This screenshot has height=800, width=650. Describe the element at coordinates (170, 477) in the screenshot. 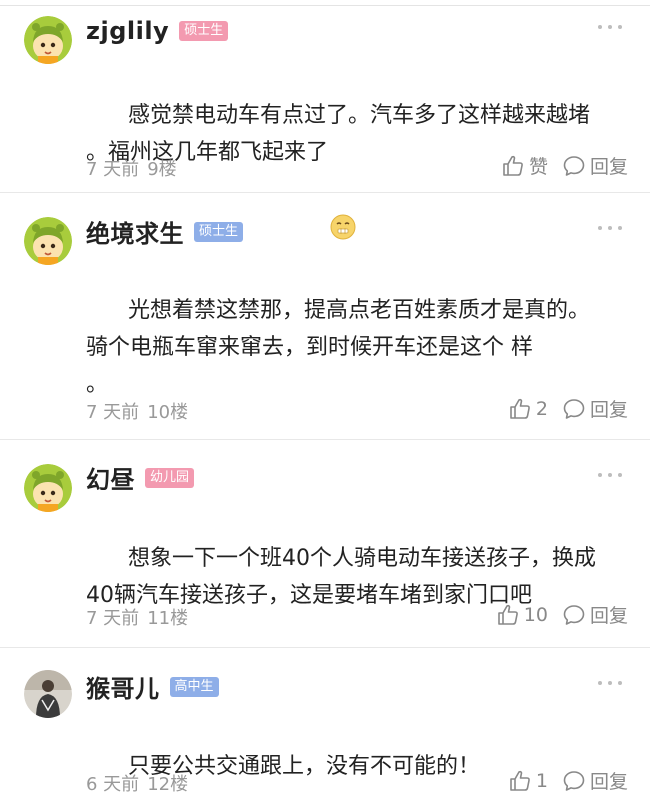

I see `user-level-badge: 幼儿园` at that location.